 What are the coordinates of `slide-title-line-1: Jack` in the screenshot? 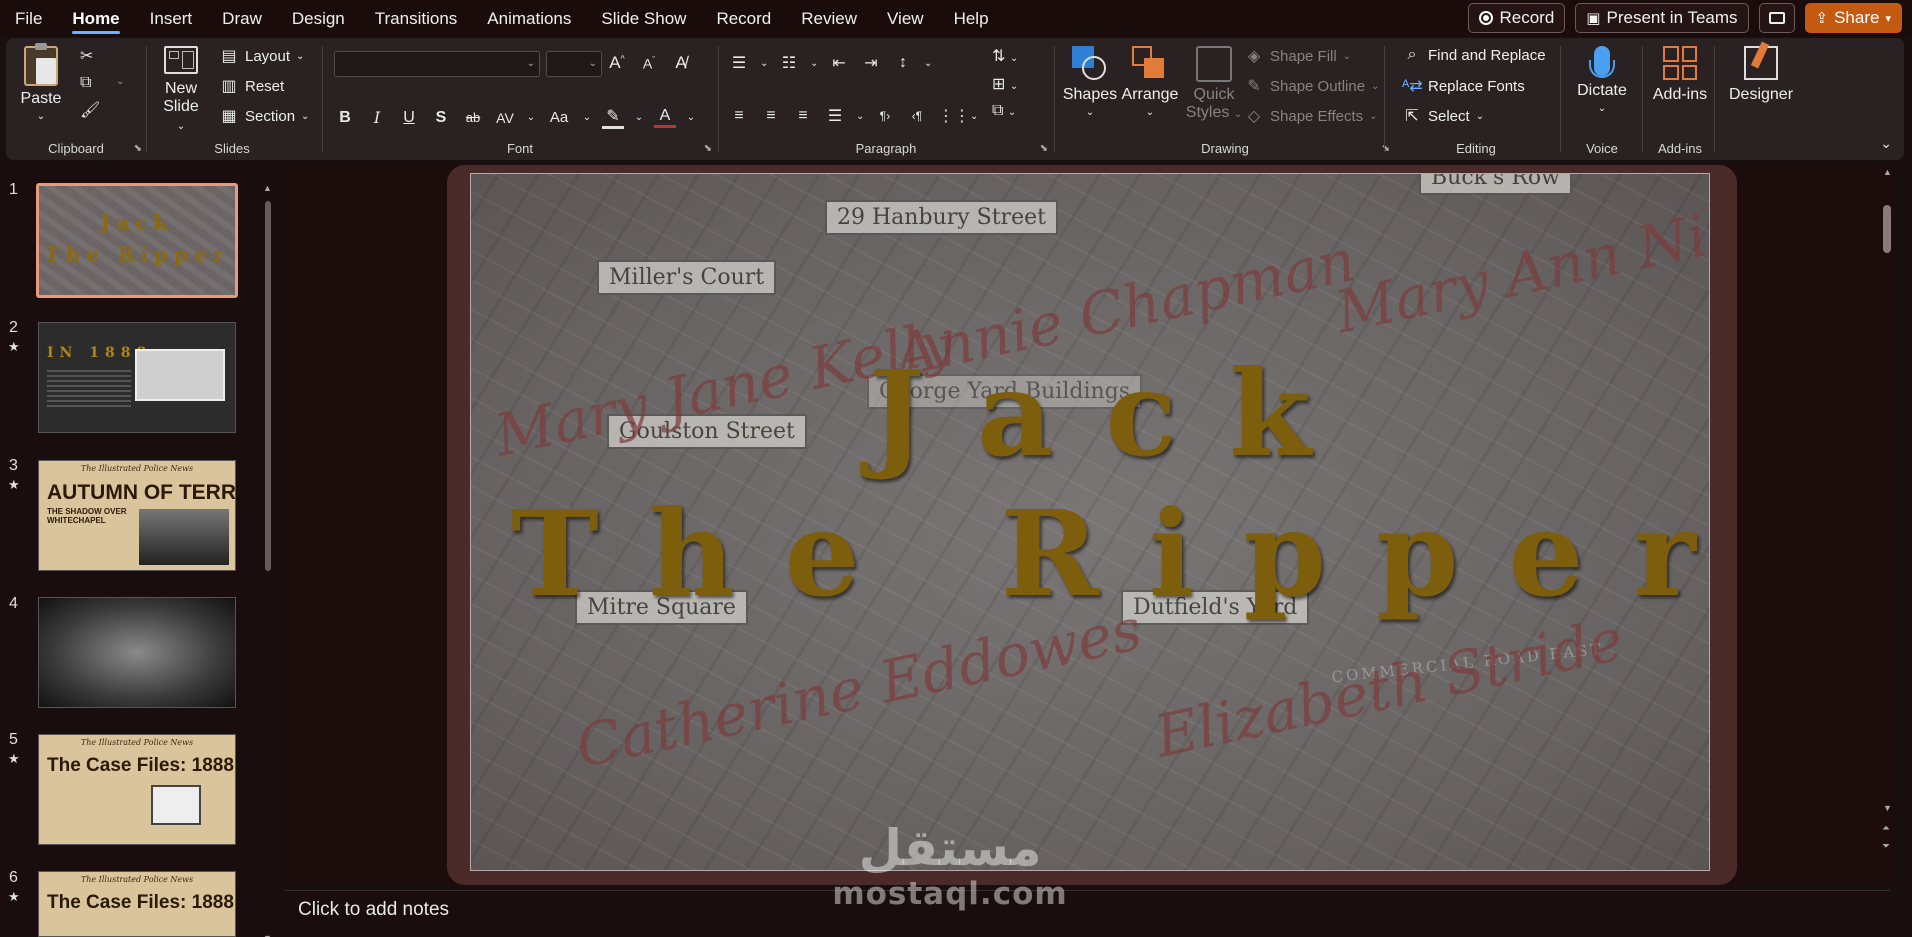 It's located at (1090, 413).